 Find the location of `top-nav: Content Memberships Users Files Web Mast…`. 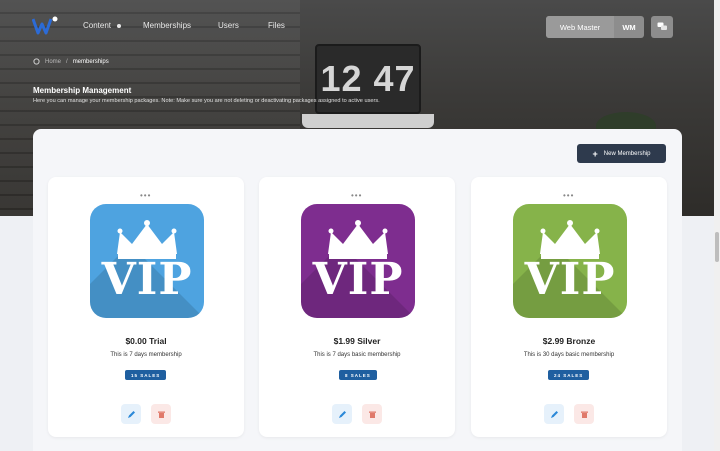

top-nav: Content Memberships Users Files Web Mast… is located at coordinates (360, 26).